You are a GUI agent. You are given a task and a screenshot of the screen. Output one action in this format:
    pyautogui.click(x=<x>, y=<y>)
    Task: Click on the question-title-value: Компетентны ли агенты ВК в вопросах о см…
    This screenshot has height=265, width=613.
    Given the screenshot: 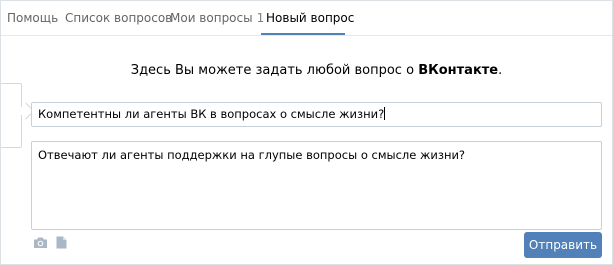 What is the action you would take?
    pyautogui.click(x=211, y=114)
    